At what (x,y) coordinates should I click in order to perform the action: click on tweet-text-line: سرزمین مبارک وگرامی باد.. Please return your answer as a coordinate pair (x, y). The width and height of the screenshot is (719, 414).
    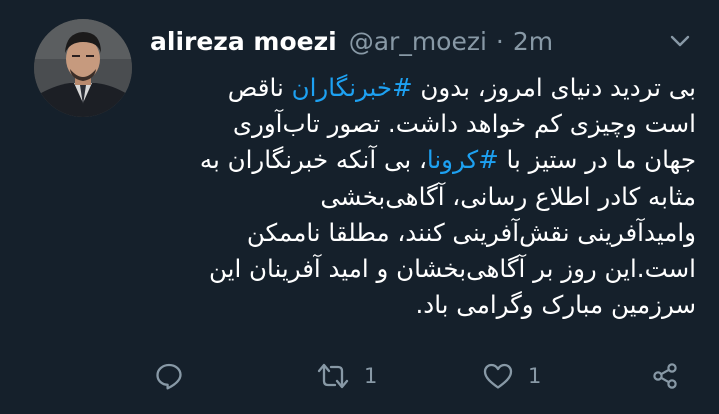
    Looking at the image, I should click on (423, 305).